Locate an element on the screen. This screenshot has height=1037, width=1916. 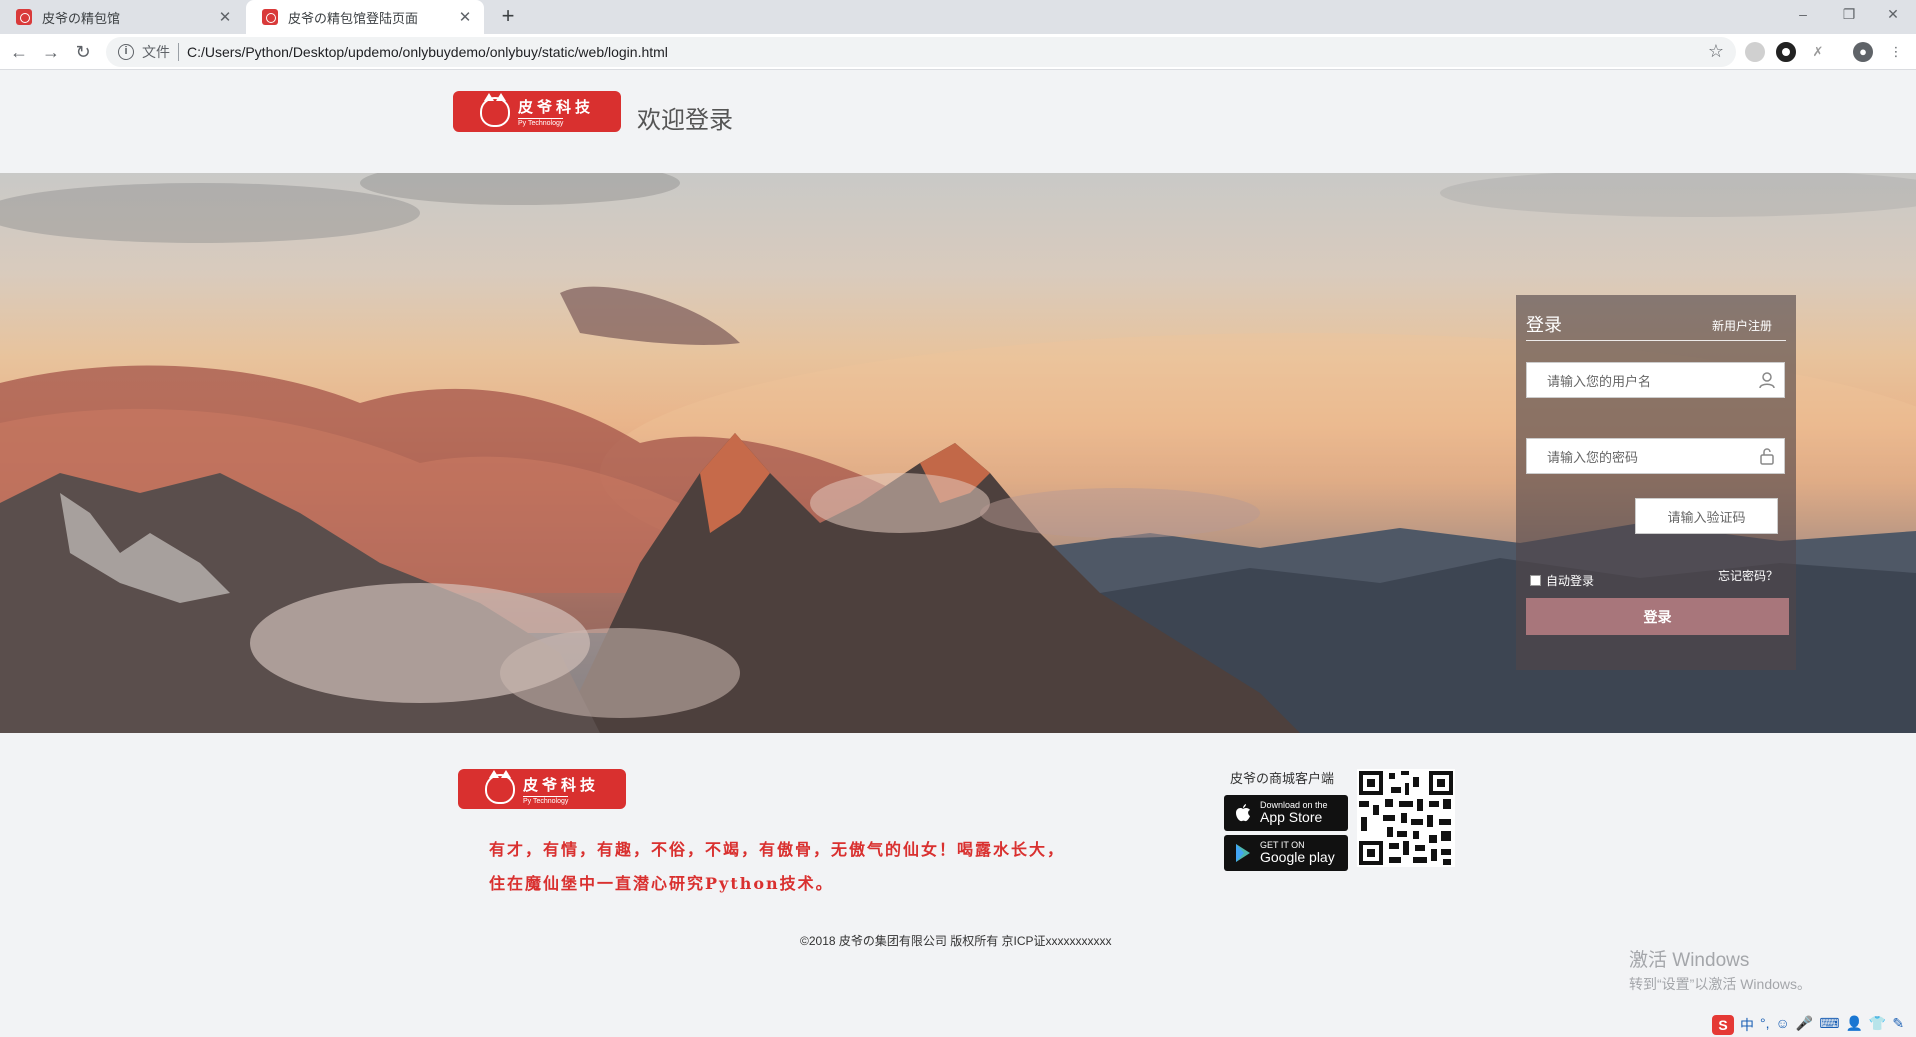
apple-icon is located at coordinates (1243, 813).